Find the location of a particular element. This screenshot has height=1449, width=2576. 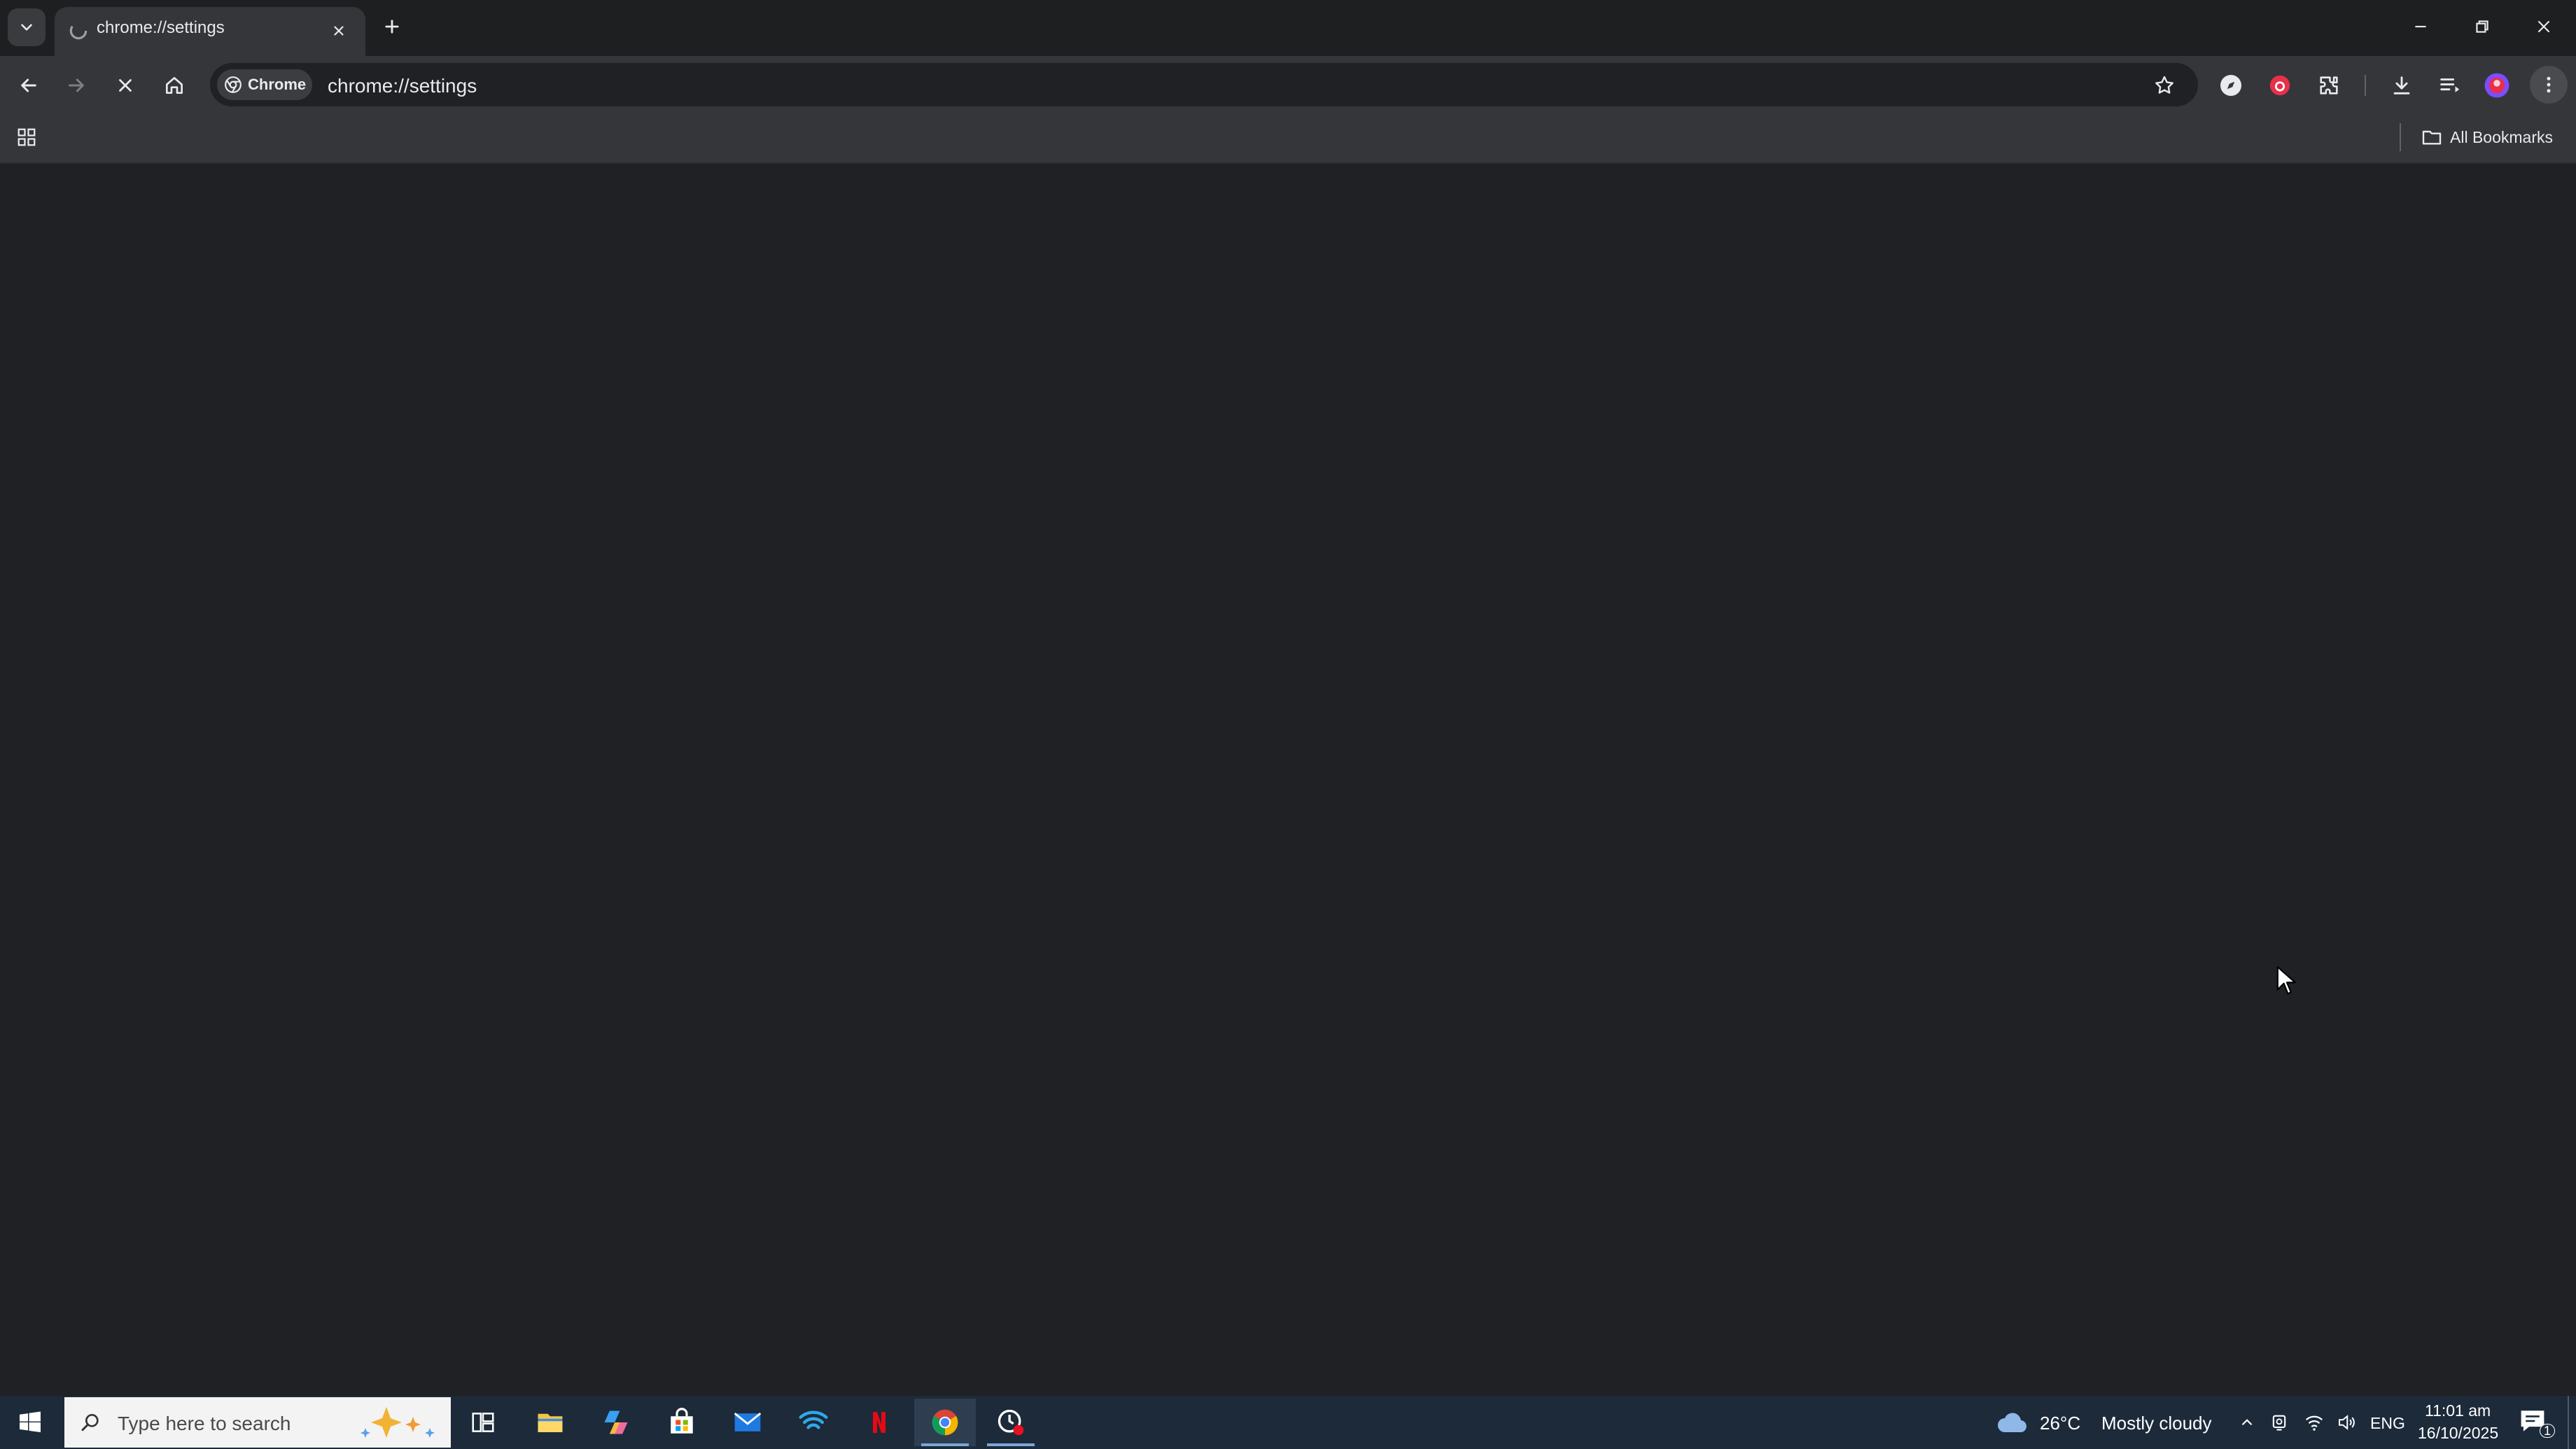

windows-logo-icon is located at coordinates (30, 1422).